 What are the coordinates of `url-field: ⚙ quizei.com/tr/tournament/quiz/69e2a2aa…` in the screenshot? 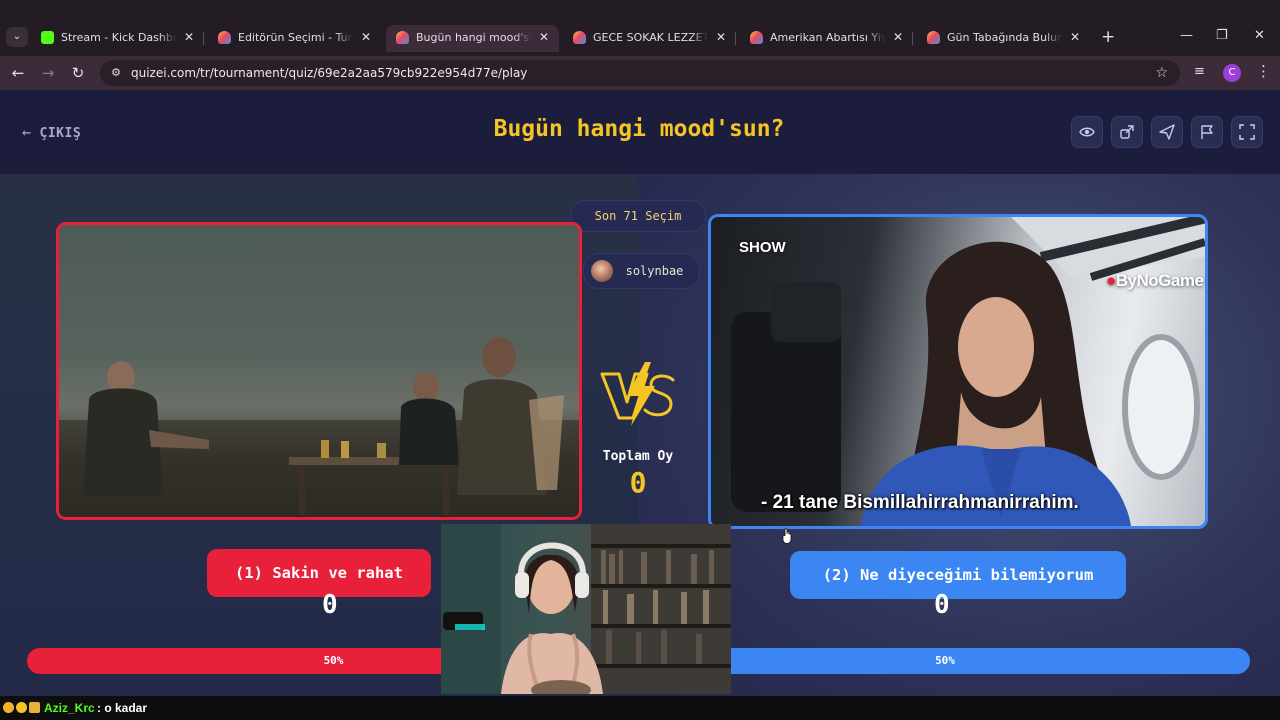 It's located at (640, 73).